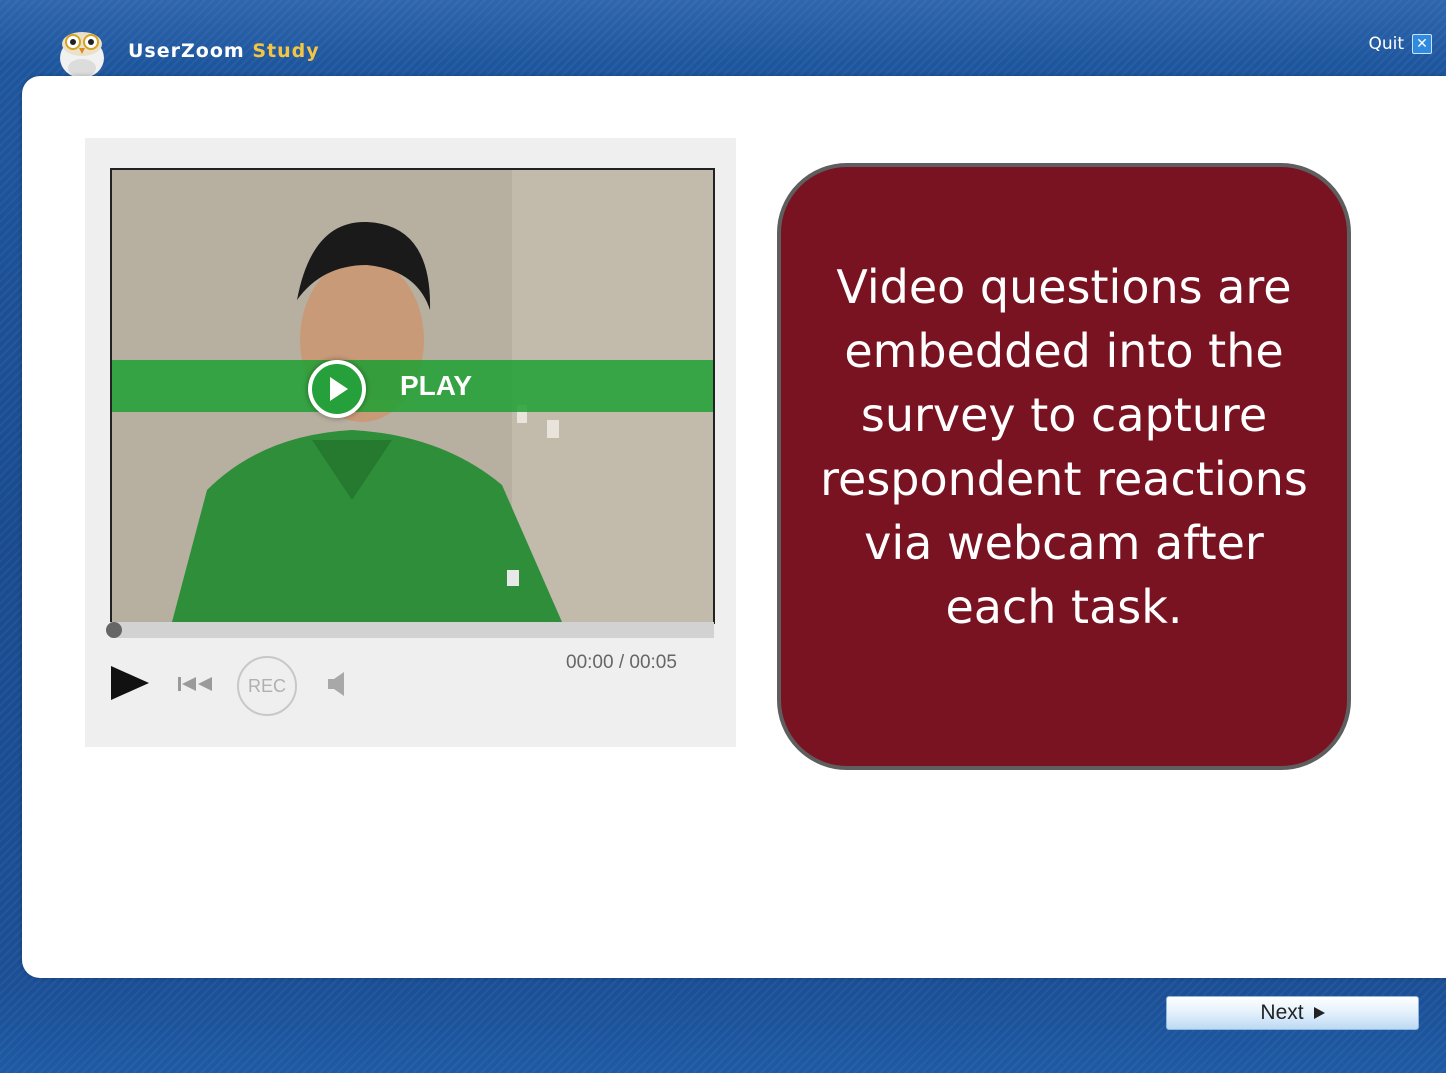  Describe the element at coordinates (1282, 1012) in the screenshot. I see `next-label: Next` at that location.